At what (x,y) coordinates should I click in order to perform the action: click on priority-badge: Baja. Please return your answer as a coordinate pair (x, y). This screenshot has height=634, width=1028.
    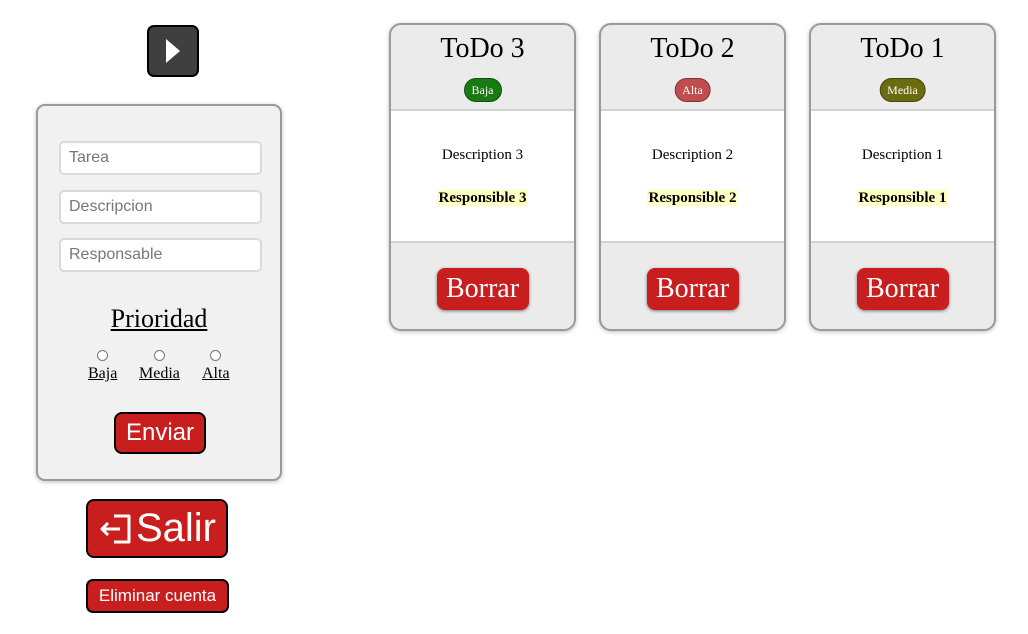
    Looking at the image, I should click on (482, 90).